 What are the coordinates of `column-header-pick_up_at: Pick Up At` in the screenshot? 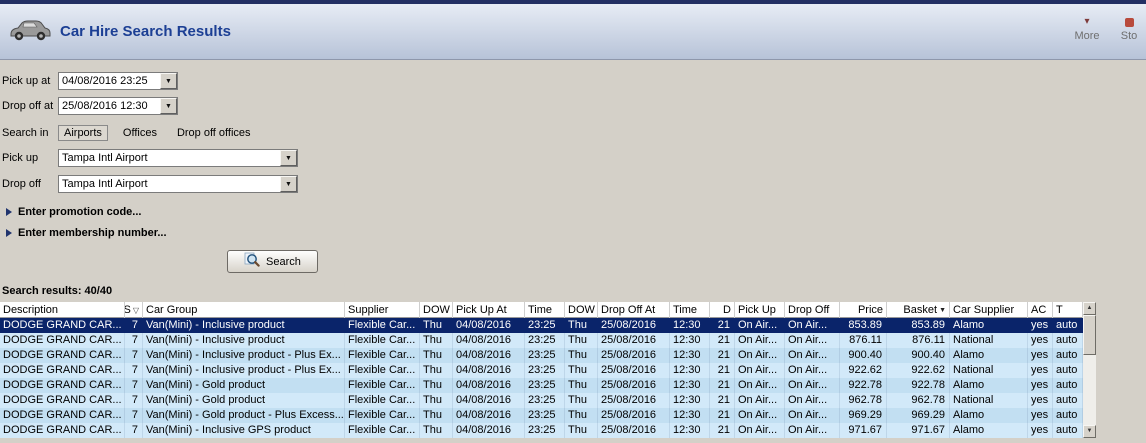 It's located at (489, 310).